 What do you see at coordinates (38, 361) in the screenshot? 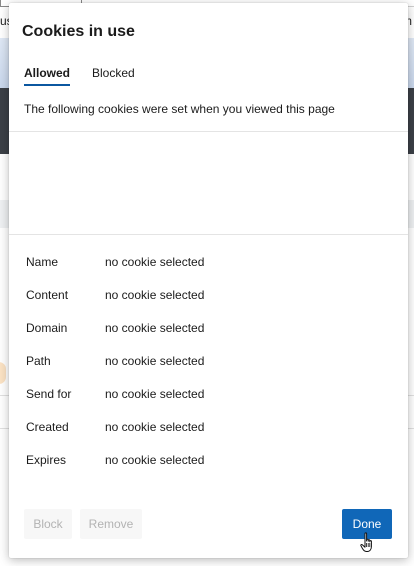
I see `detail-label: Path` at bounding box center [38, 361].